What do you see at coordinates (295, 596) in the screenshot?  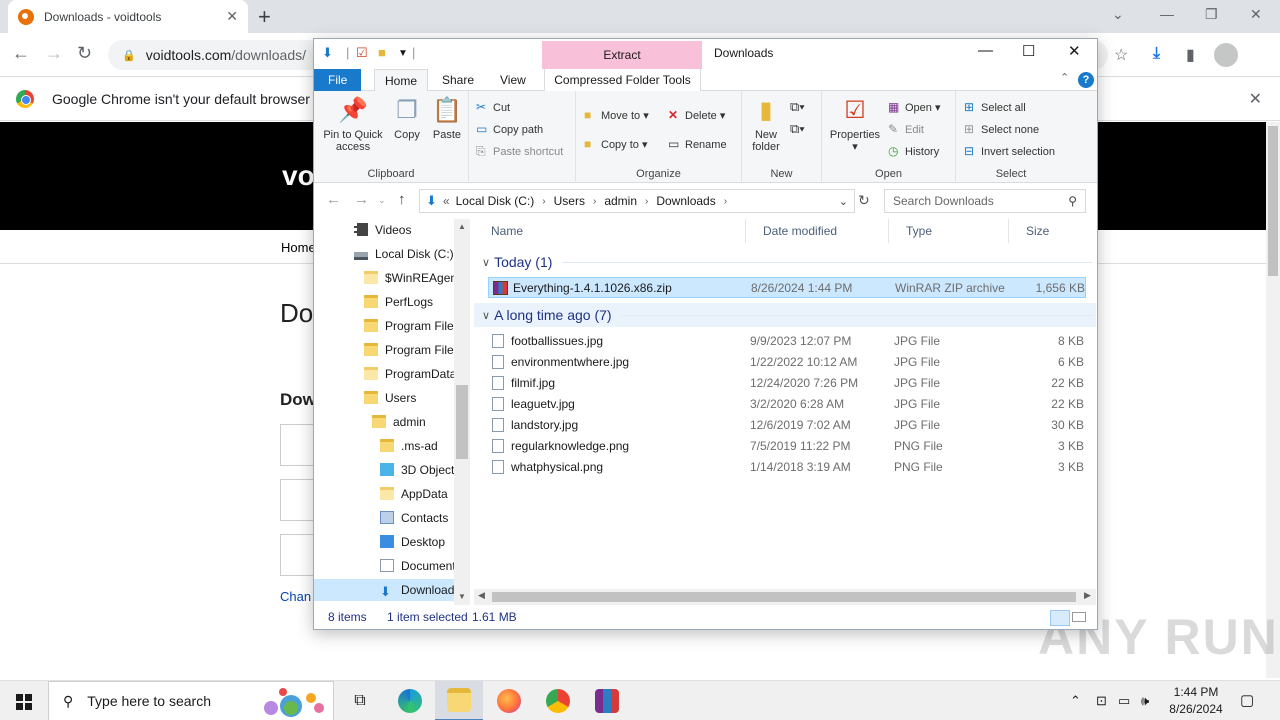 I see `site-changes-link: Chan` at bounding box center [295, 596].